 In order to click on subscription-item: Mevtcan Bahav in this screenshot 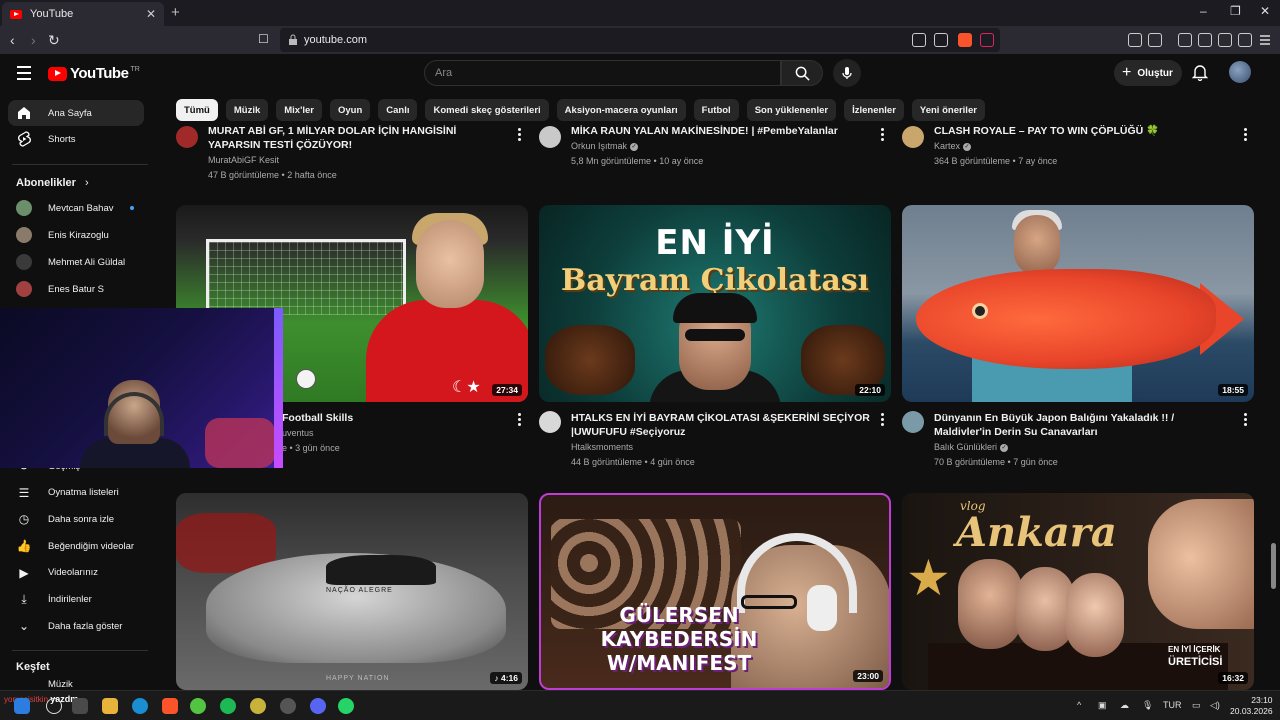, I will do `click(76, 208)`.